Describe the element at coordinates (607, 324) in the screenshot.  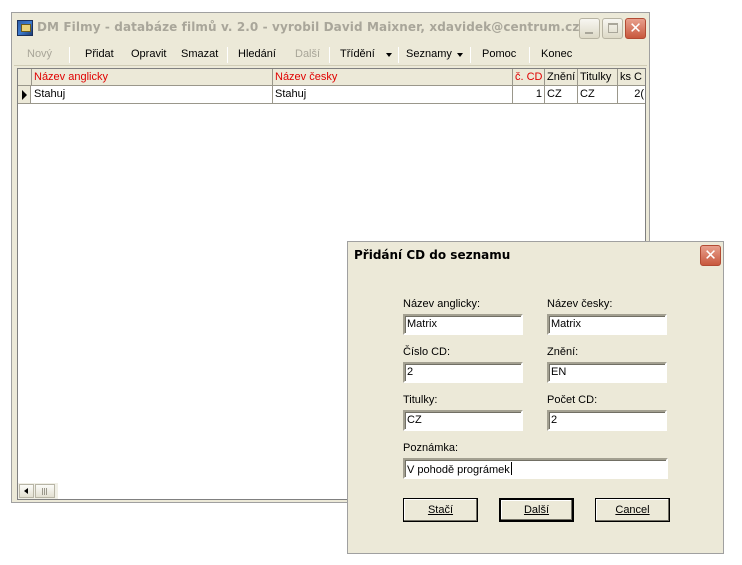
I see `name-cz-input: Matrix` at that location.